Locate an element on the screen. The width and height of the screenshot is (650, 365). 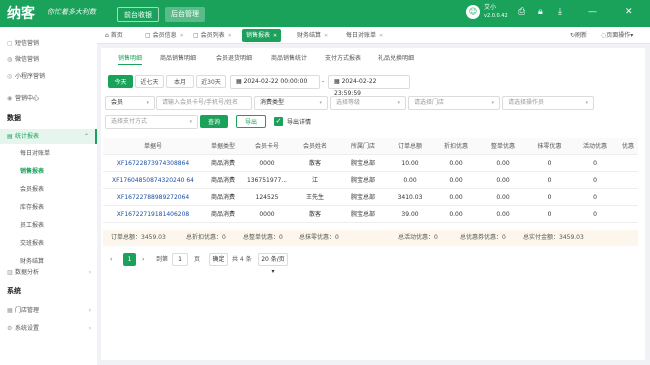
sidebar-sub-member: 会员报表 is located at coordinates (48, 189).